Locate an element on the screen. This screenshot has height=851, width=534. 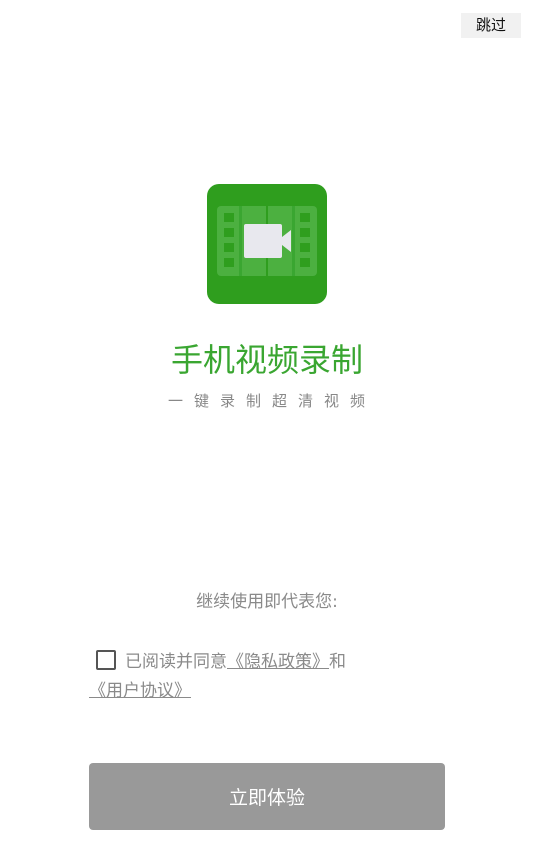
consent-prefix: 已阅读并同意 is located at coordinates (176, 662).